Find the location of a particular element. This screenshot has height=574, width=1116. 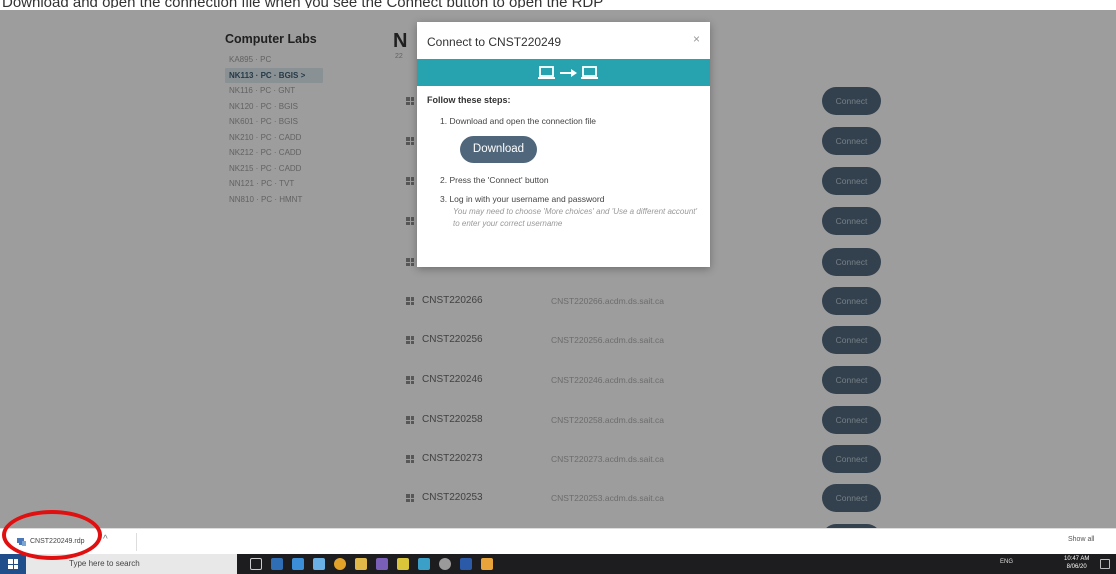

rdp-file-icon is located at coordinates (21, 542).